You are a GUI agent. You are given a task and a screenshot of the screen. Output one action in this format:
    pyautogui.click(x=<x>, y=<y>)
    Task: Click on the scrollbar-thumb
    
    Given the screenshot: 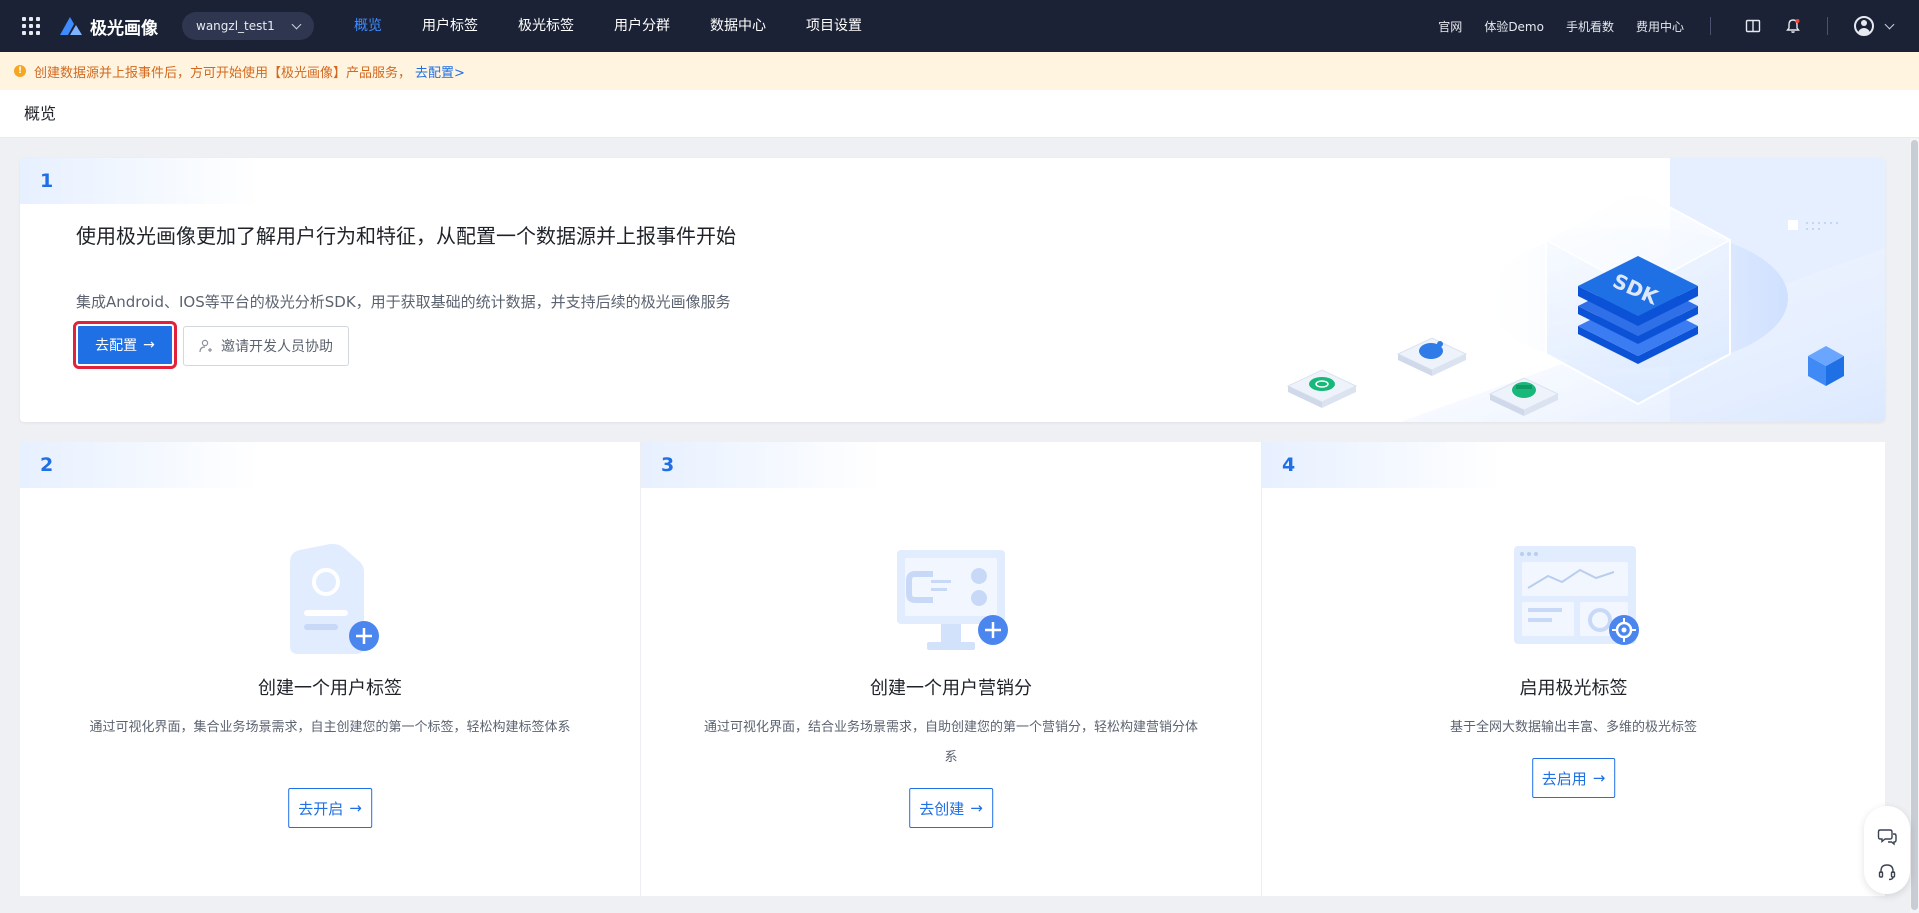 What is the action you would take?
    pyautogui.click(x=1914, y=525)
    